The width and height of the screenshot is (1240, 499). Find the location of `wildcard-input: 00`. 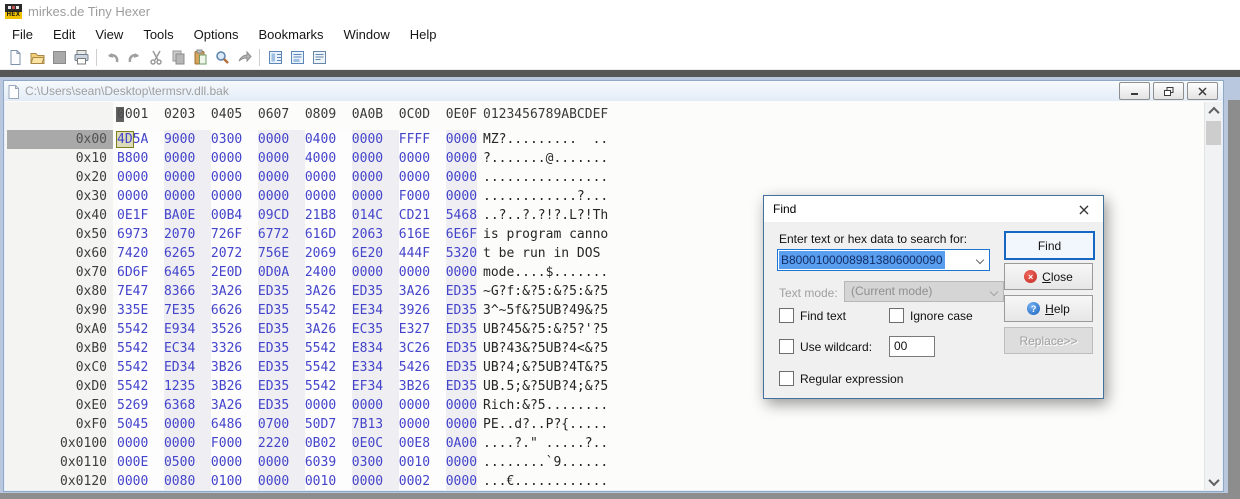

wildcard-input: 00 is located at coordinates (912, 346).